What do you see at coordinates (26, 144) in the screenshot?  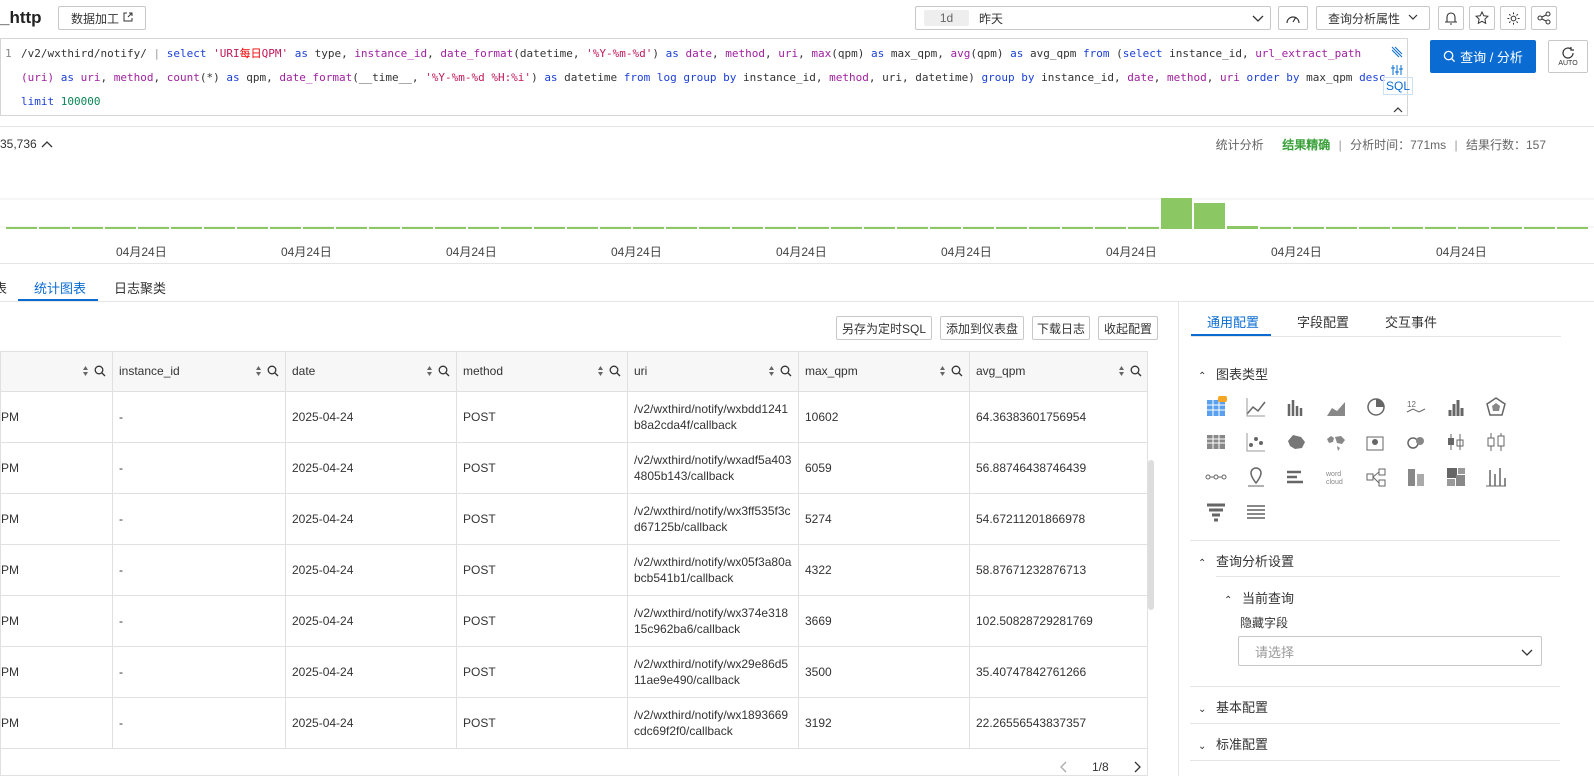 I see `log-count: 35,736` at bounding box center [26, 144].